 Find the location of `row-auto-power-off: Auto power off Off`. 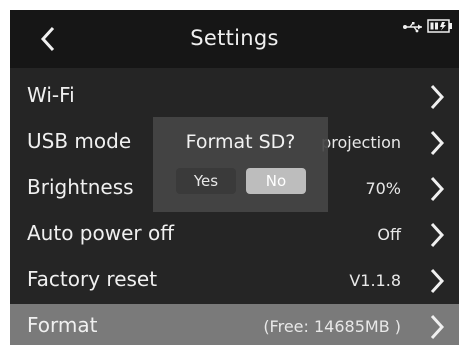

row-auto-power-off: Auto power off Off is located at coordinates (234, 235).